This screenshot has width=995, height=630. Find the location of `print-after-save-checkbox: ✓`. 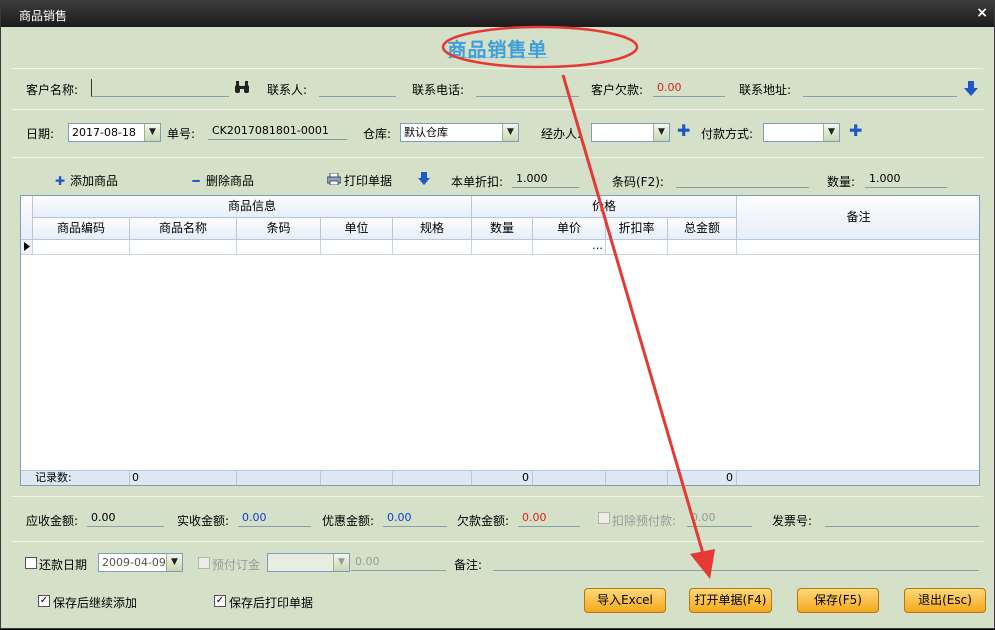

print-after-save-checkbox: ✓ is located at coordinates (220, 601).